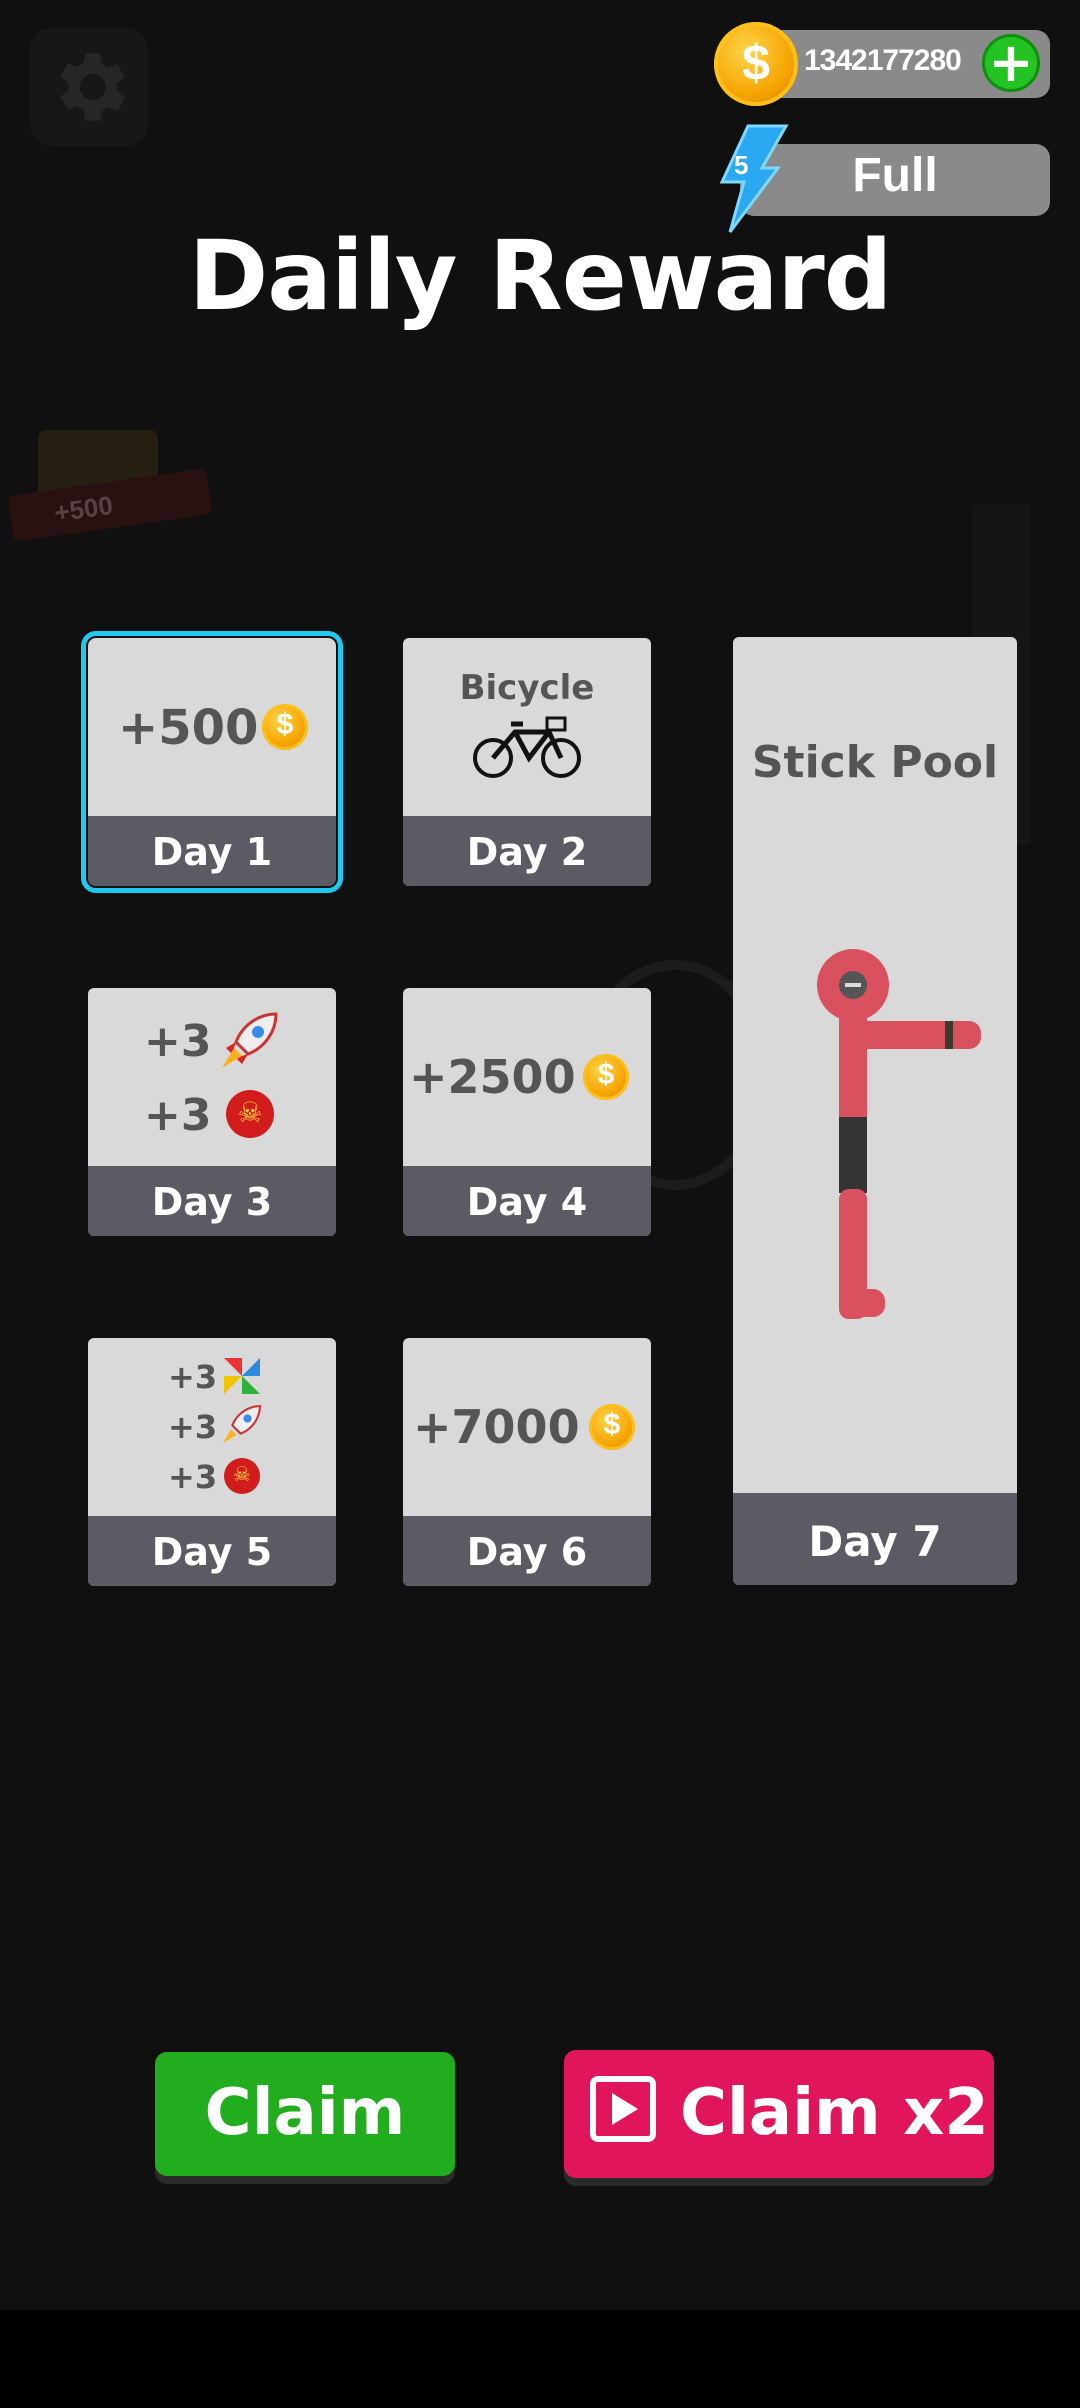  What do you see at coordinates (527, 688) in the screenshot?
I see `day-2-reward: Bicycle` at bounding box center [527, 688].